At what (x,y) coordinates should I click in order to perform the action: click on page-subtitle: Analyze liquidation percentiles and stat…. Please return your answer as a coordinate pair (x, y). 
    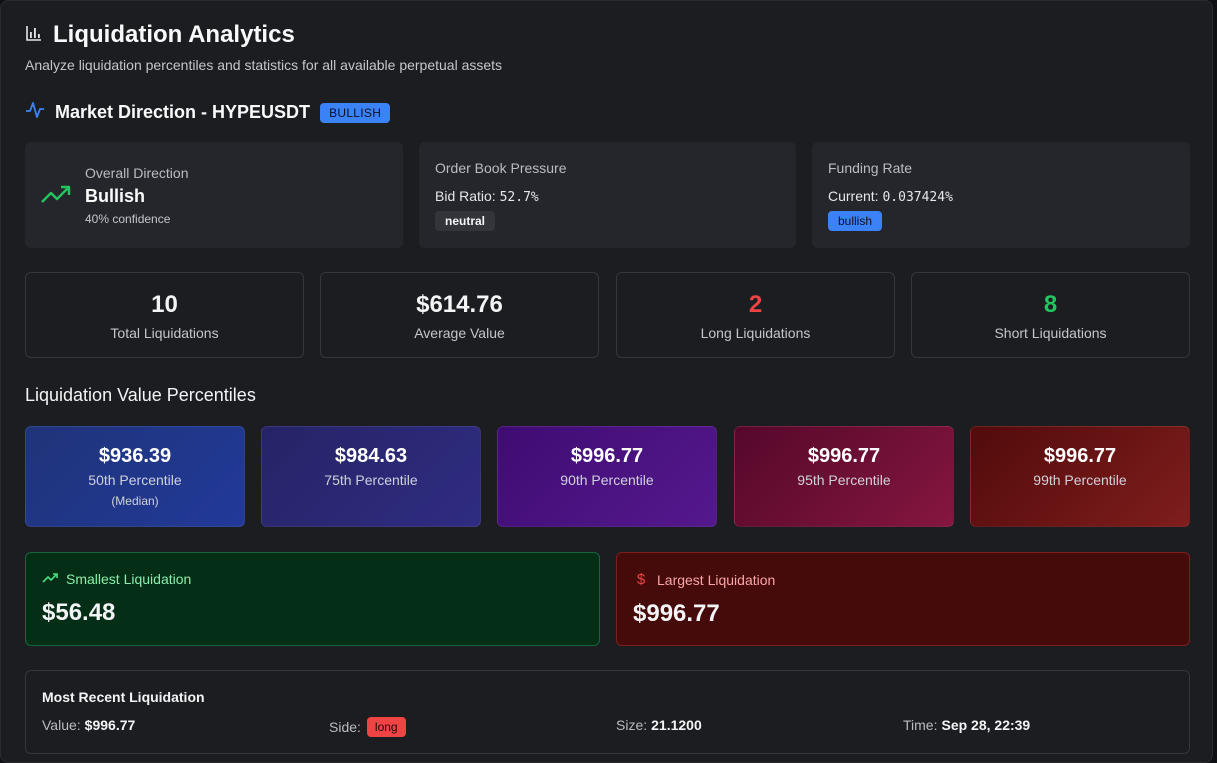
    Looking at the image, I should click on (264, 65).